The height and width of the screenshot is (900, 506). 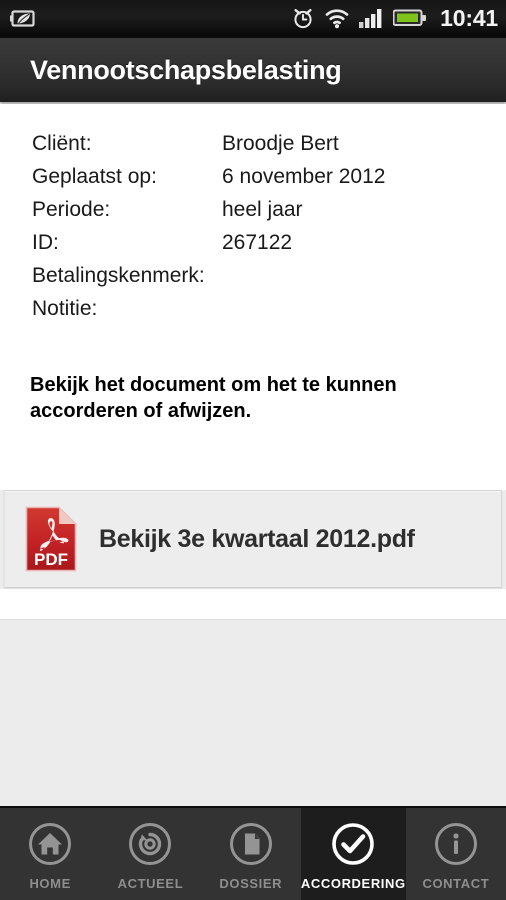 I want to click on field-row: Geplaatst op: 6 november 2012, so click(x=269, y=181).